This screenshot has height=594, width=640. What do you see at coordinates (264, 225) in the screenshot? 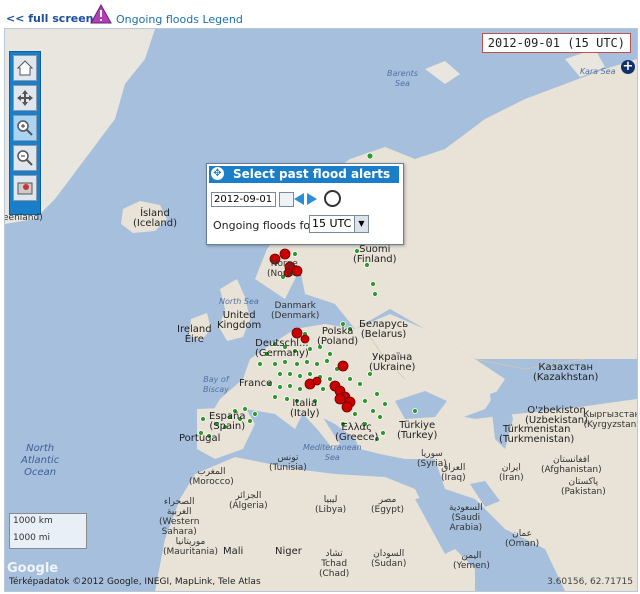
I see `ongoing-floods-label: Ongoing floods for` at bounding box center [264, 225].